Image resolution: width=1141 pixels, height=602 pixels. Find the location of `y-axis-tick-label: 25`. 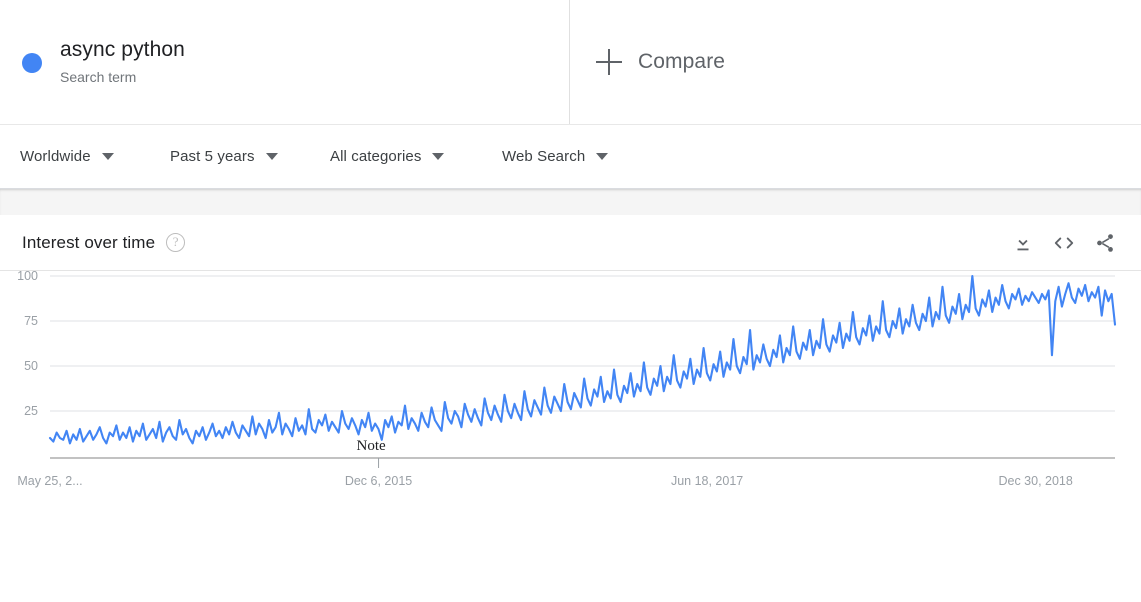

y-axis-tick-label: 25 is located at coordinates (31, 411).